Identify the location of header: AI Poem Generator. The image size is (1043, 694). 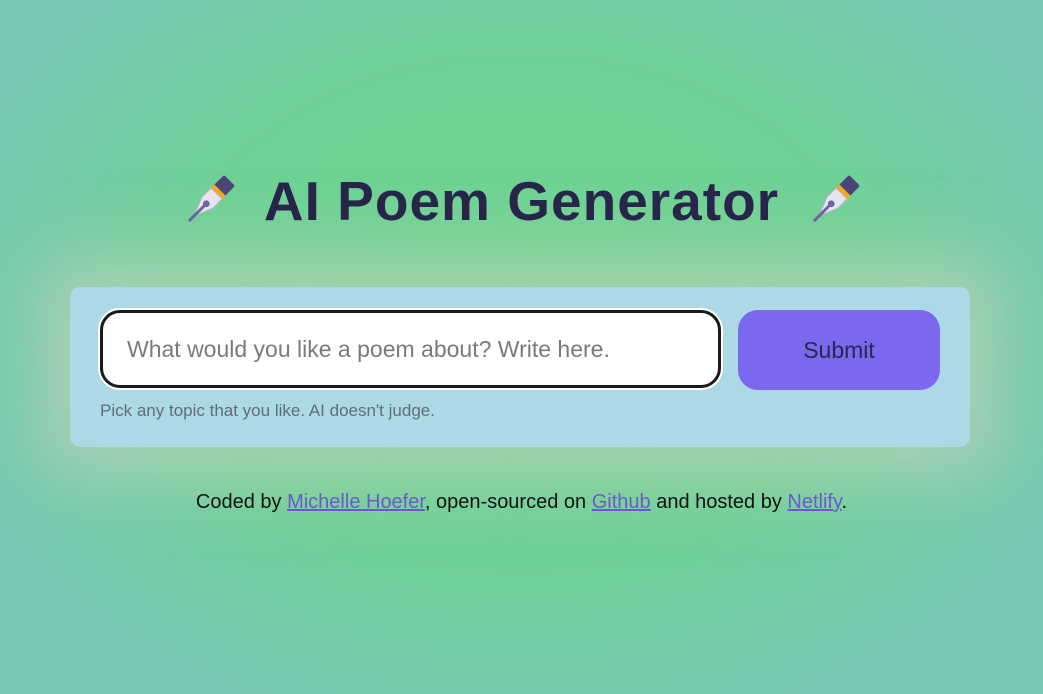
(521, 201).